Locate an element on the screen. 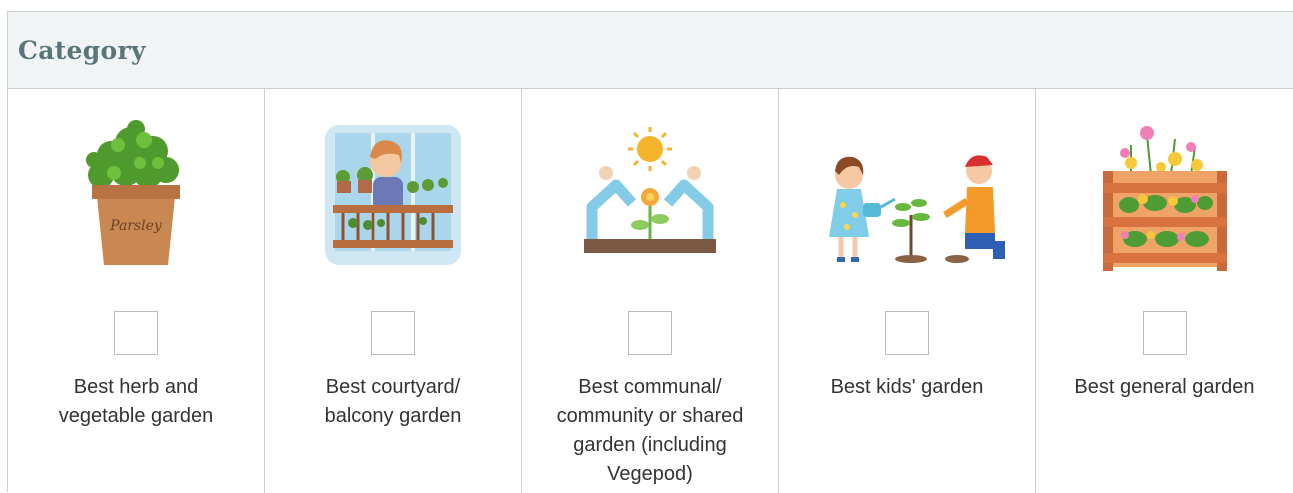 The image size is (1293, 493). flower-planter-icon is located at coordinates (1165, 195).